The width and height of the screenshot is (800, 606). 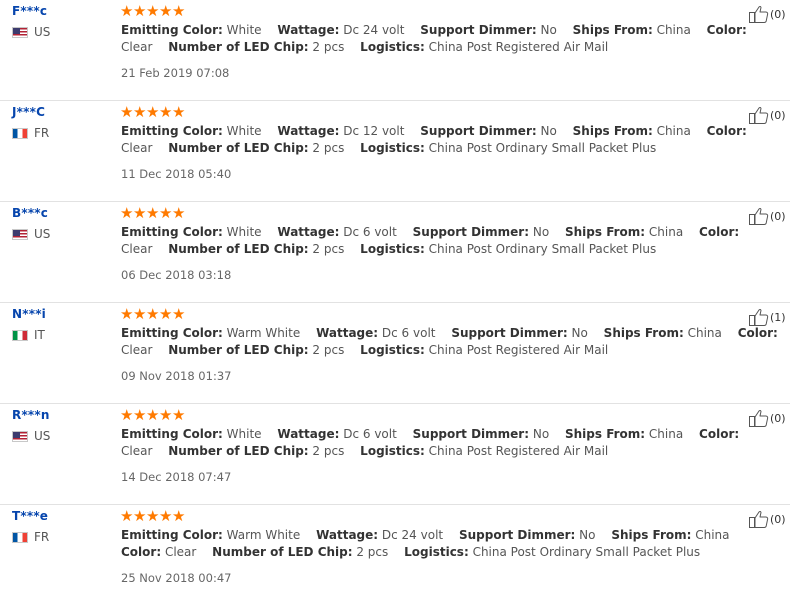 I want to click on attribute-entry: Wattage: Dc 6 volt, so click(x=336, y=434).